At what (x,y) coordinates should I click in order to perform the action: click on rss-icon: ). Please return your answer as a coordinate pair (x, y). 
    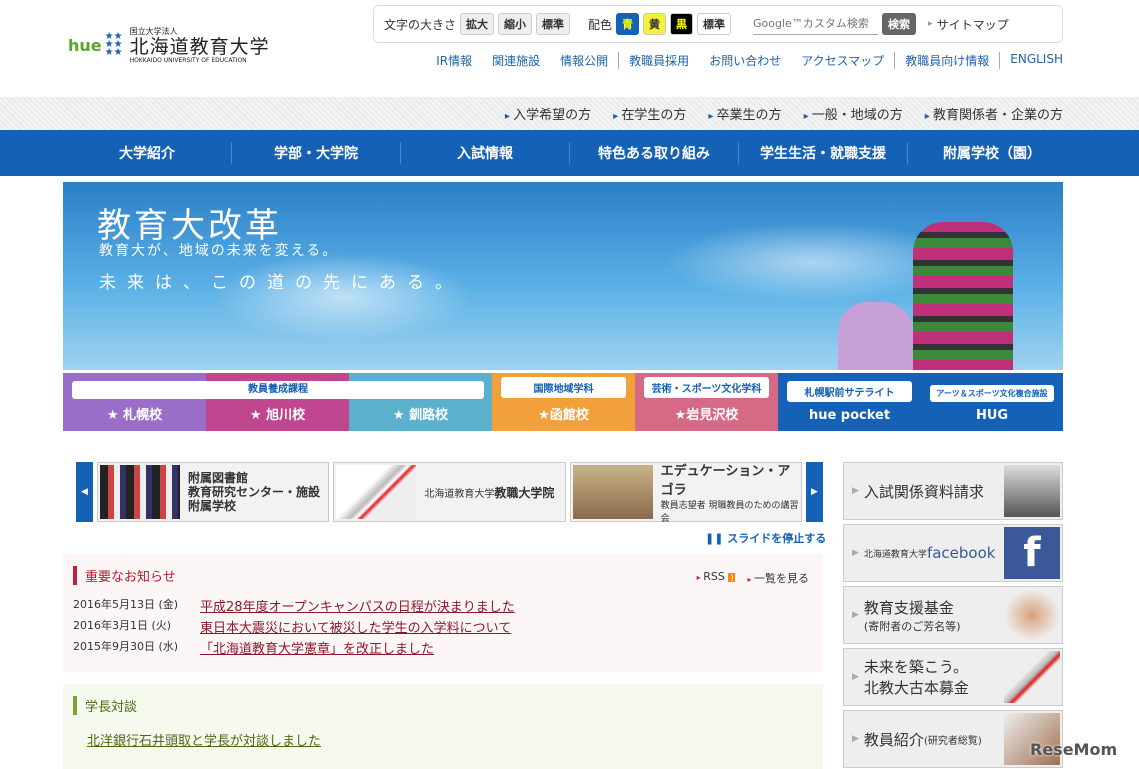
    Looking at the image, I should click on (732, 577).